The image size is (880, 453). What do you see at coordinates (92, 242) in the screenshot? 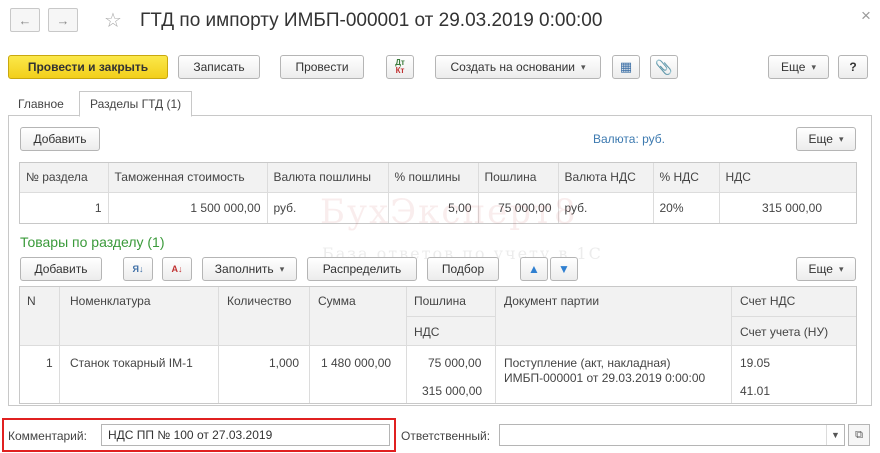
I see `goods-section-title: Товары по разделу (1)` at bounding box center [92, 242].